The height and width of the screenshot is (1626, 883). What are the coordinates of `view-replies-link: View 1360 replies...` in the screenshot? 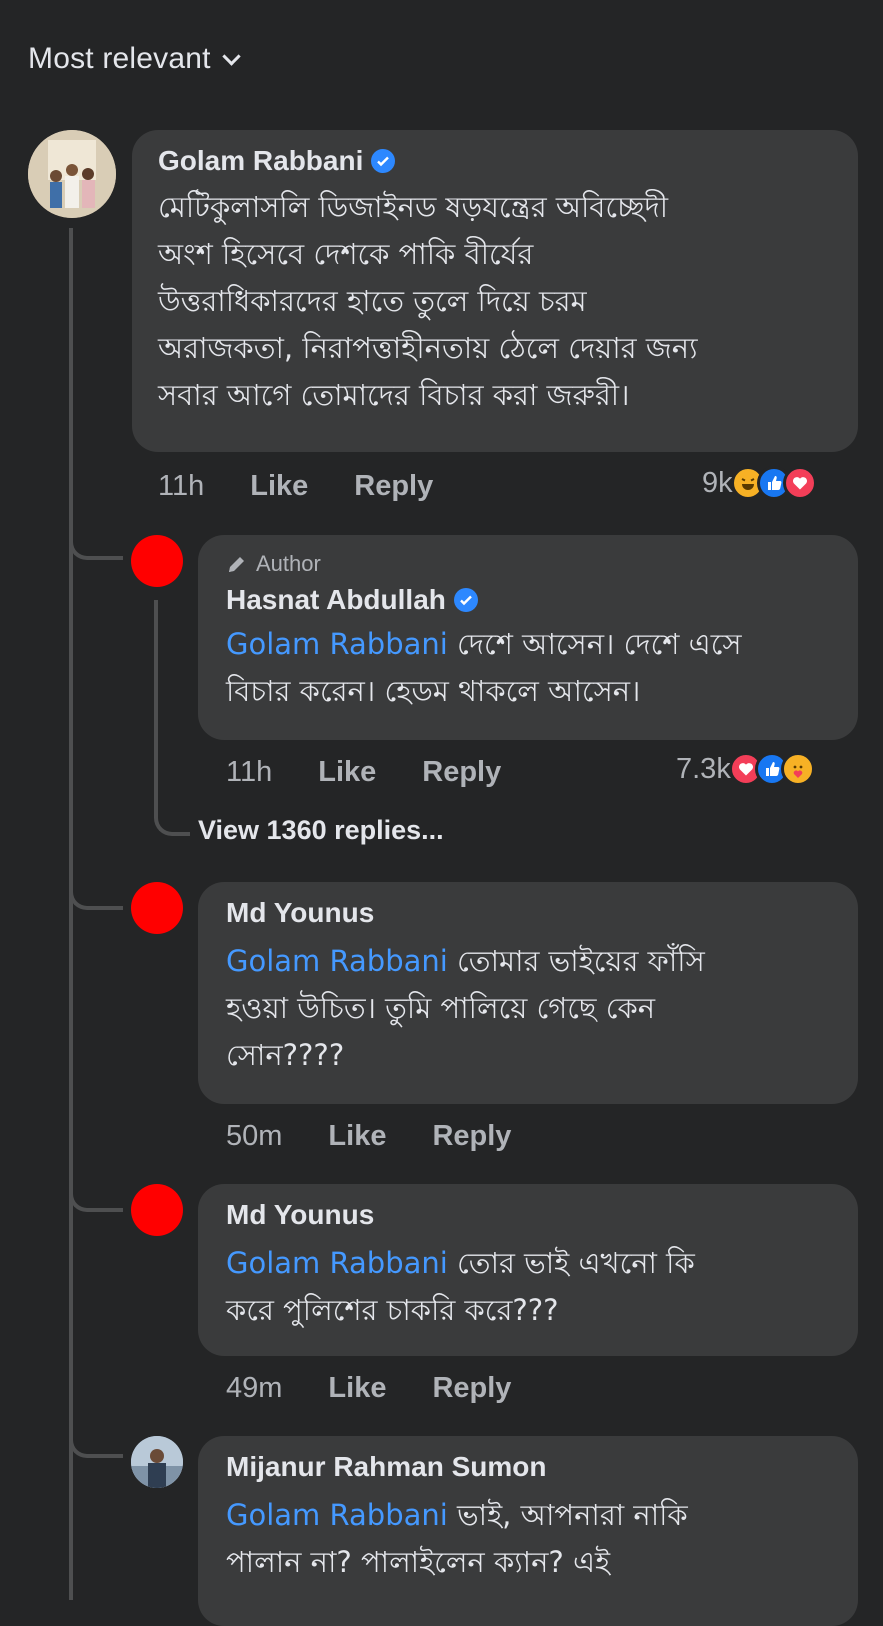 It's located at (321, 830).